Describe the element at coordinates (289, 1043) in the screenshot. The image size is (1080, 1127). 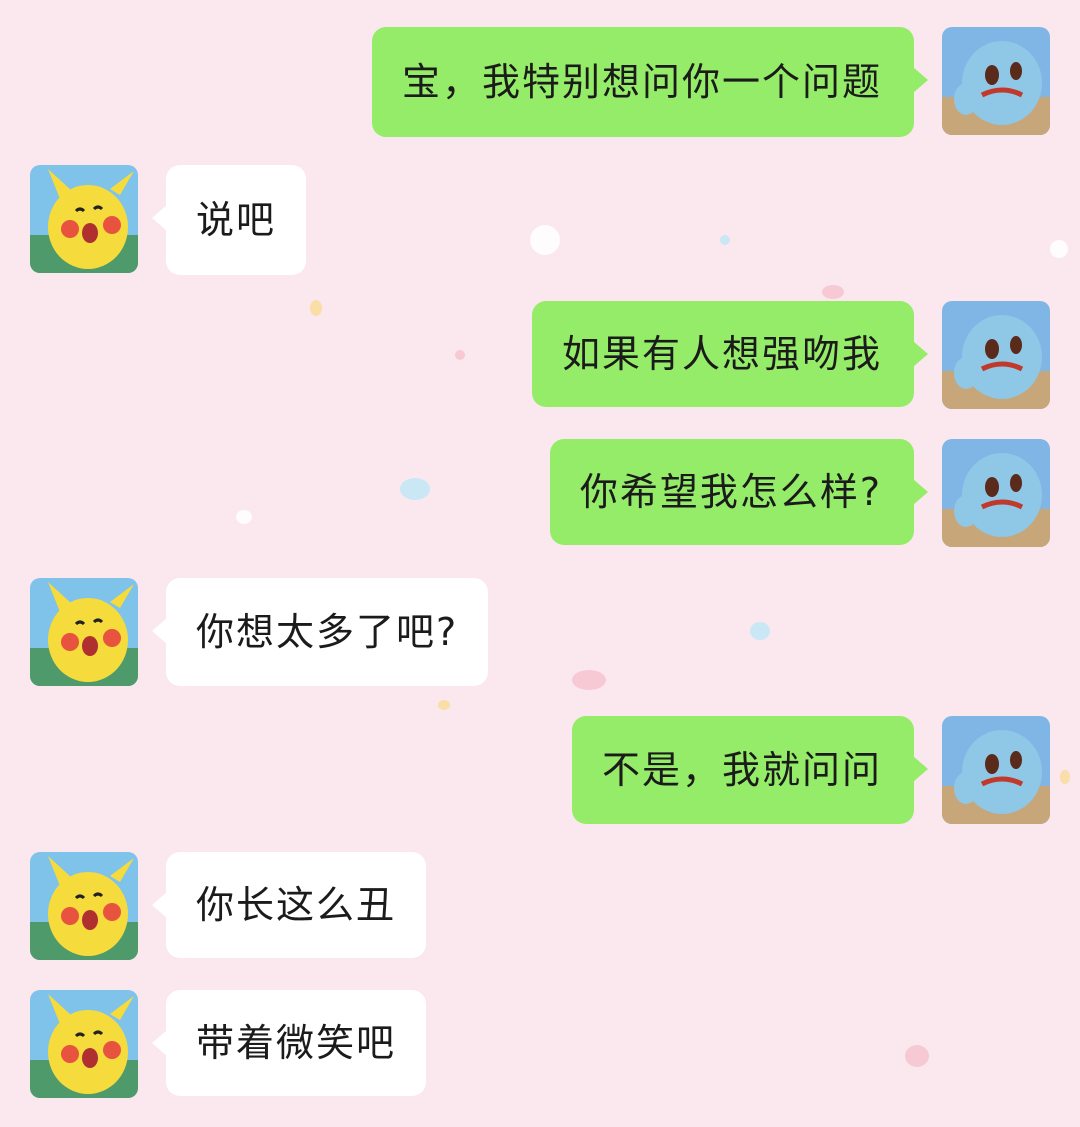
I see `message-bubble: 带着微笑吧` at that location.